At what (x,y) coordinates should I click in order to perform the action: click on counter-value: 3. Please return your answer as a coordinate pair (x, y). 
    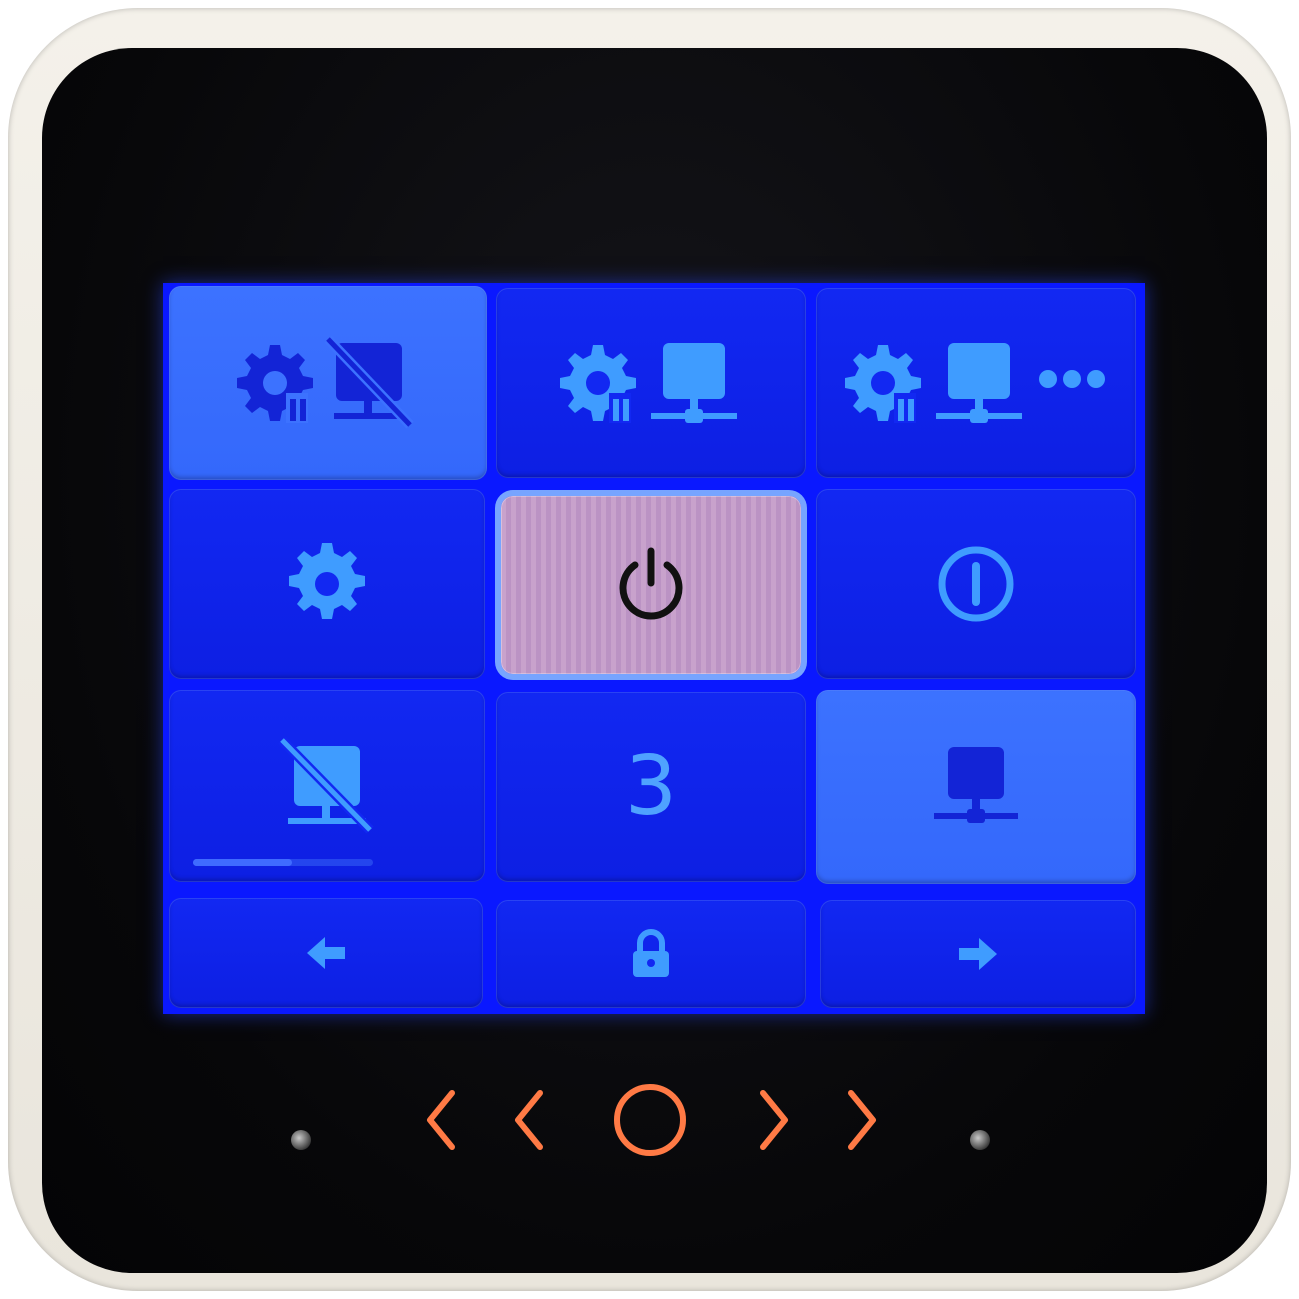
    Looking at the image, I should click on (651, 786).